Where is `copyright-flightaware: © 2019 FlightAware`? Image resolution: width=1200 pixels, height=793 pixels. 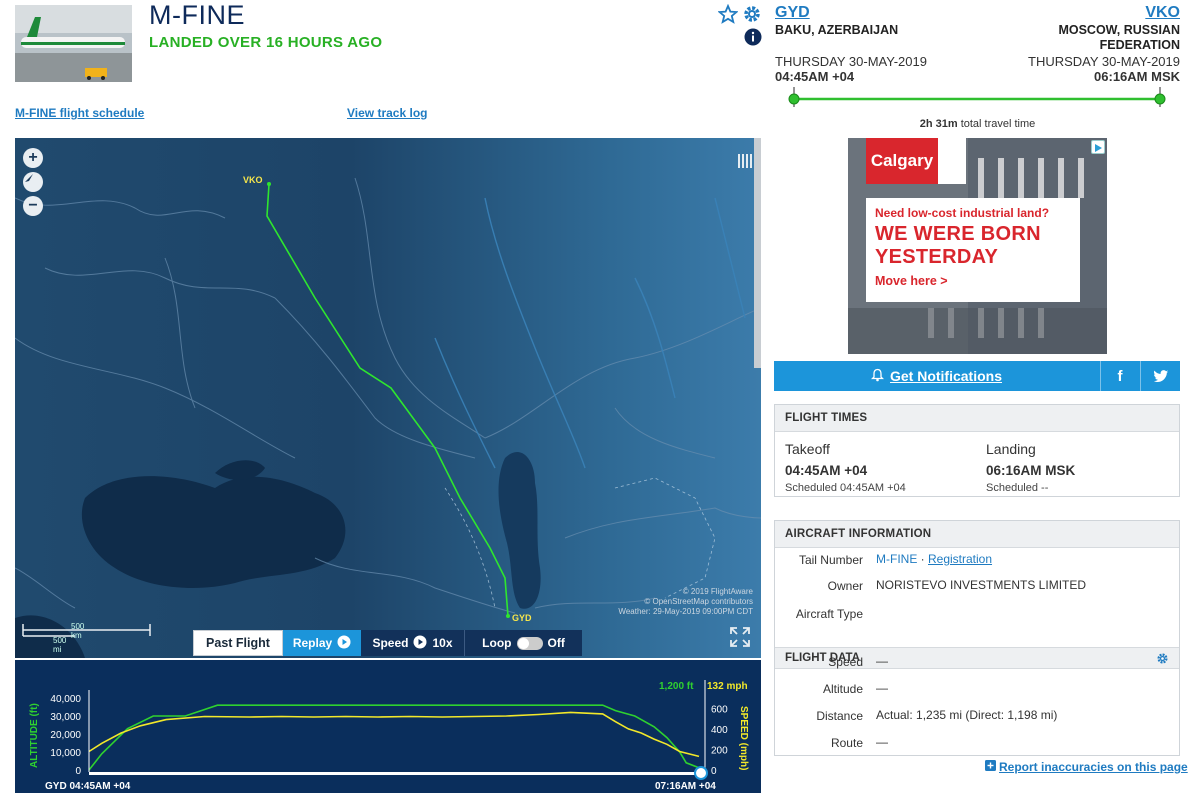
copyright-flightaware: © 2019 FlightAware is located at coordinates (717, 591).